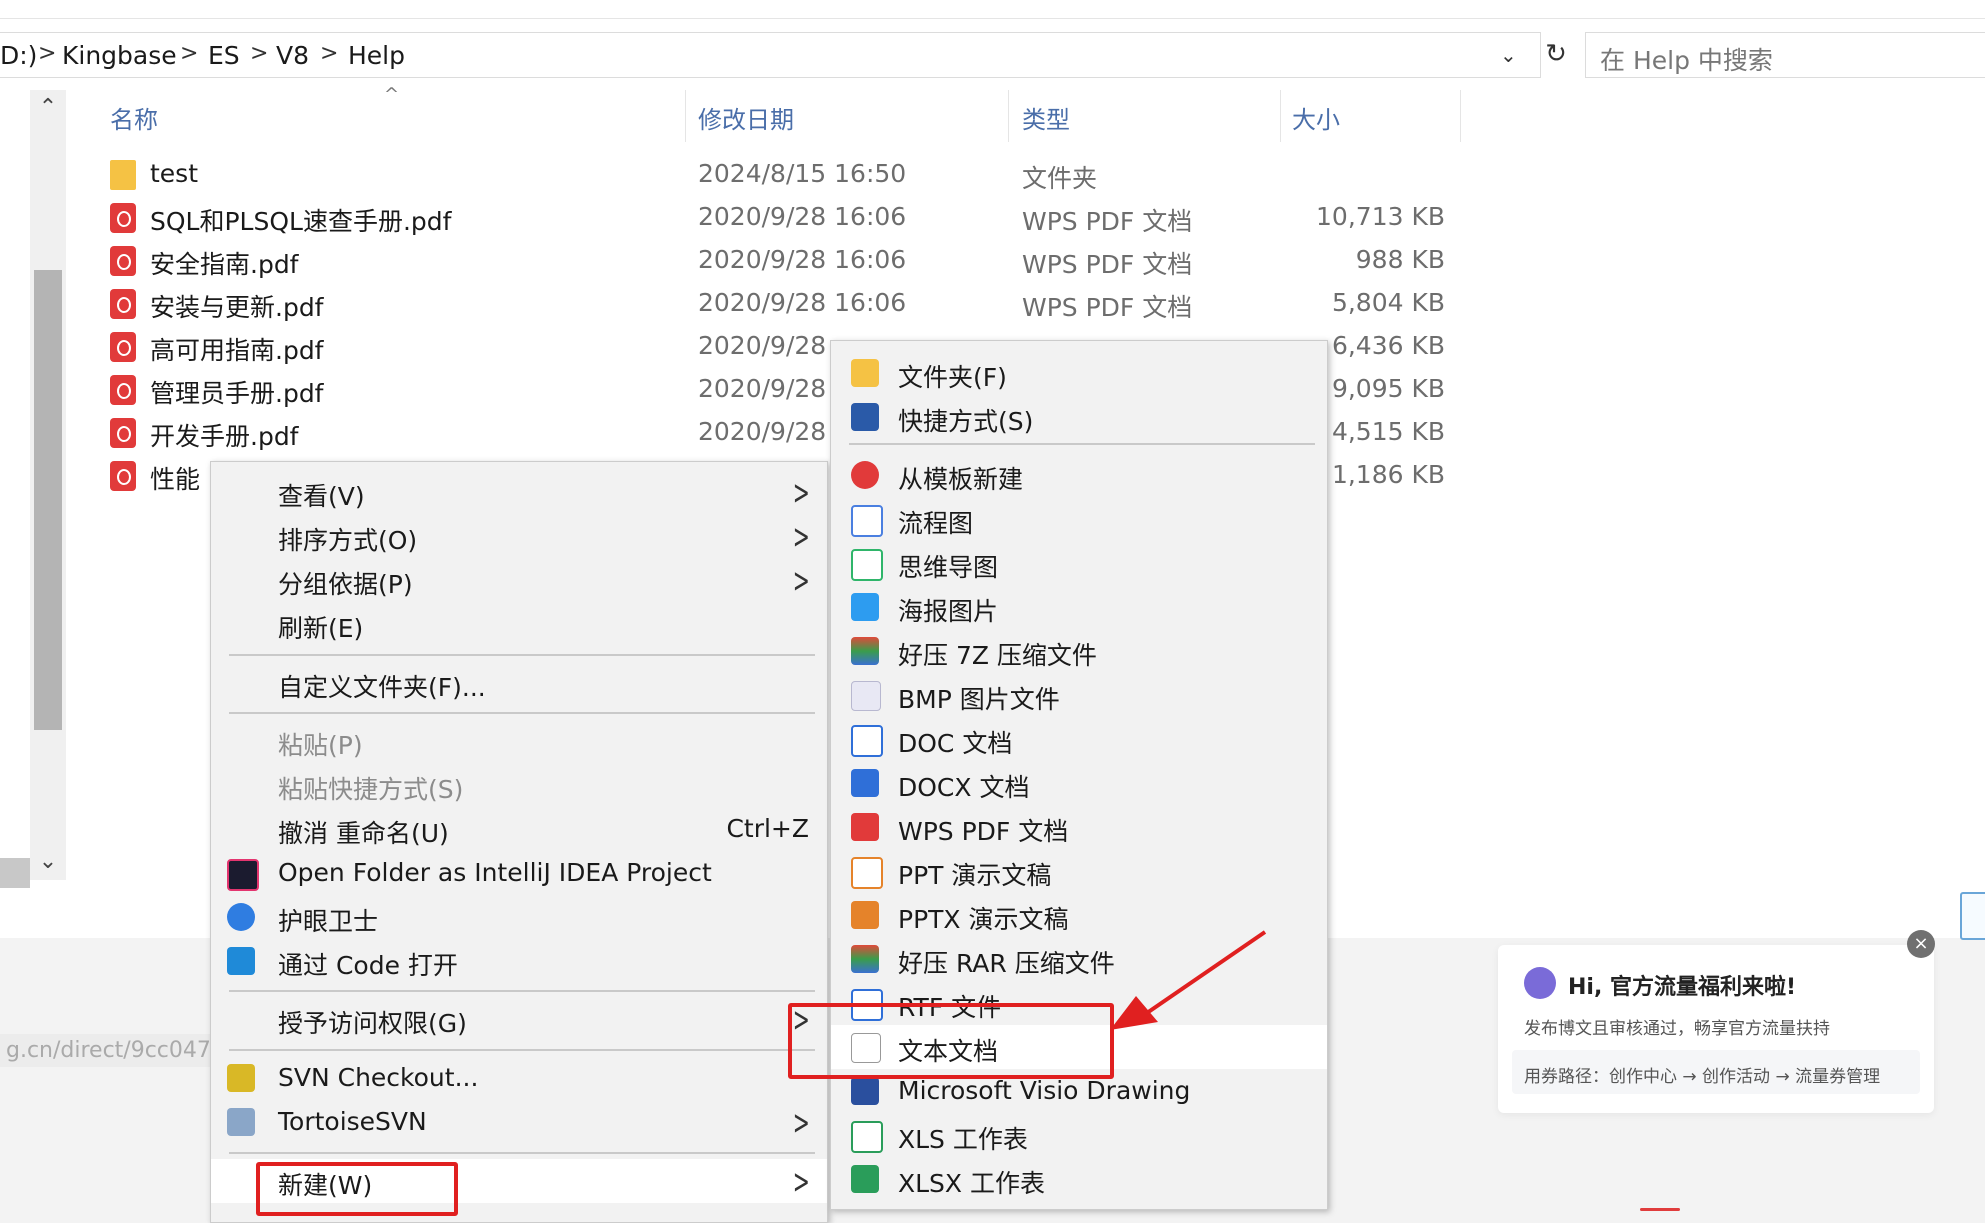 This screenshot has height=1223, width=1985. I want to click on archive-icon, so click(865, 651).